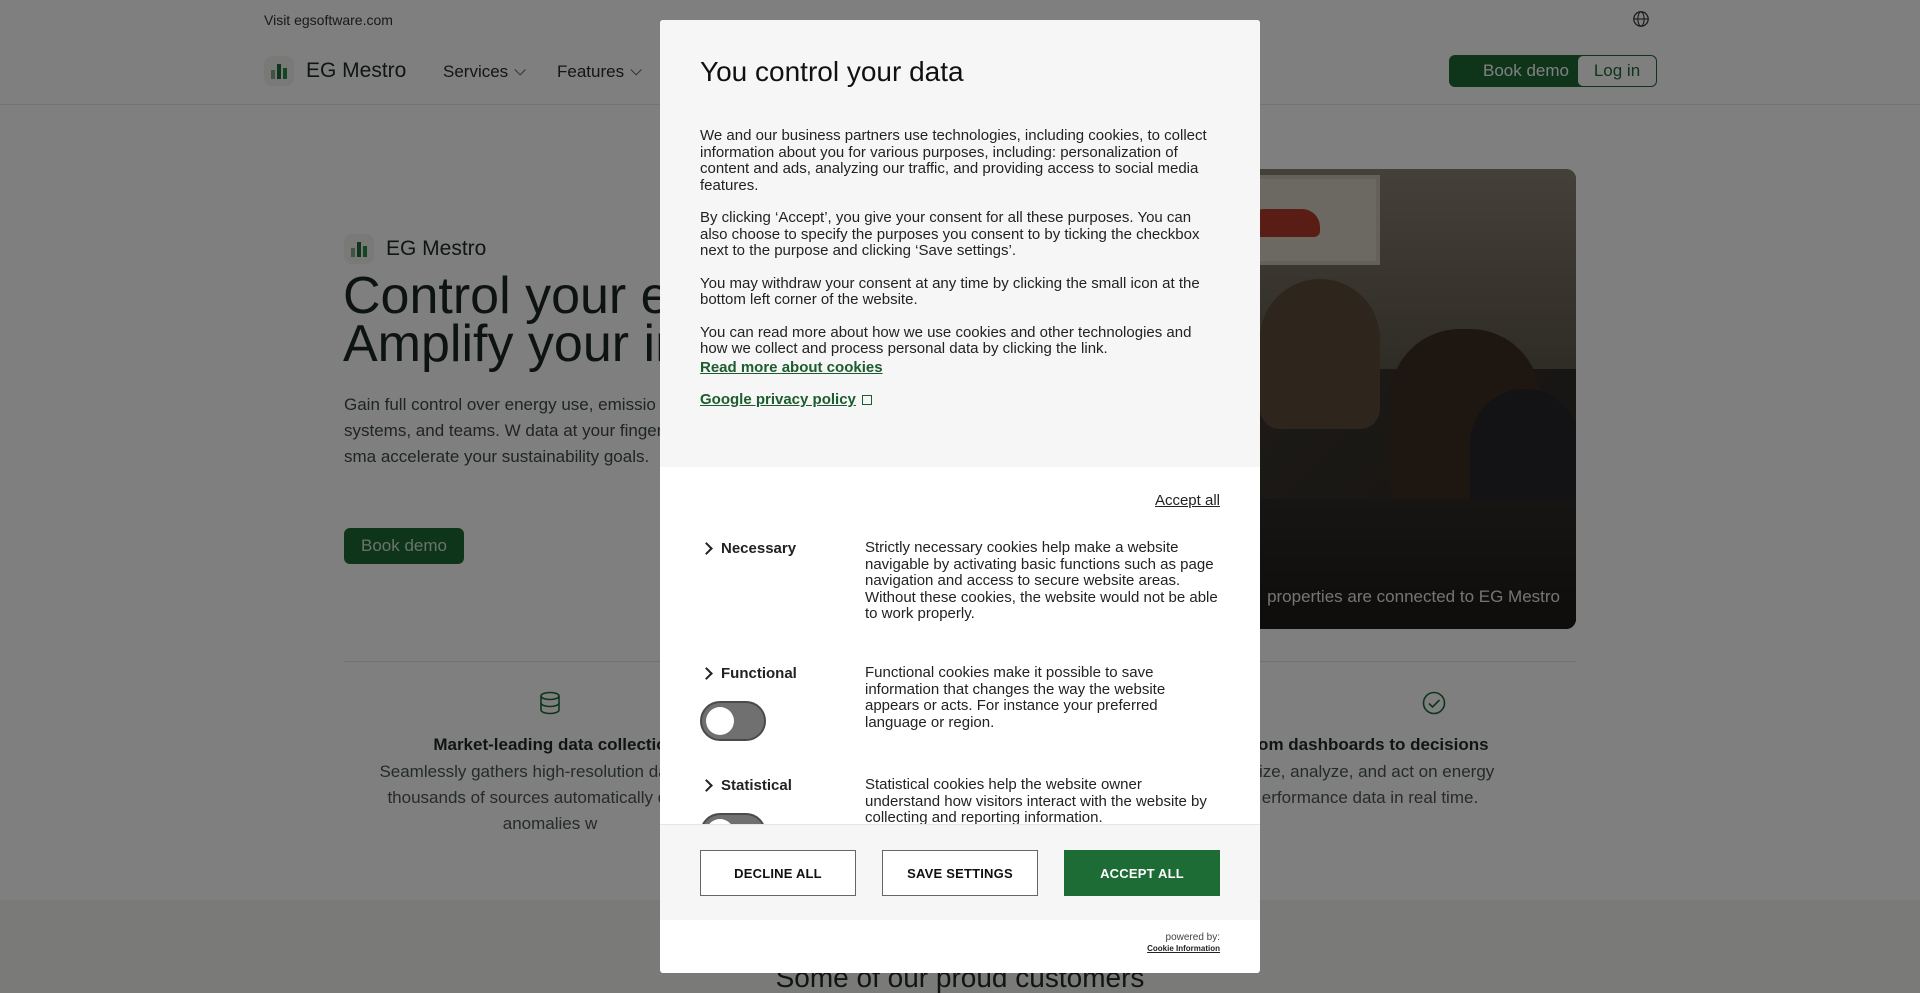 Image resolution: width=1920 pixels, height=993 pixels. What do you see at coordinates (791, 367) in the screenshot?
I see `read-more-cookies-link: Read more about cookies` at bounding box center [791, 367].